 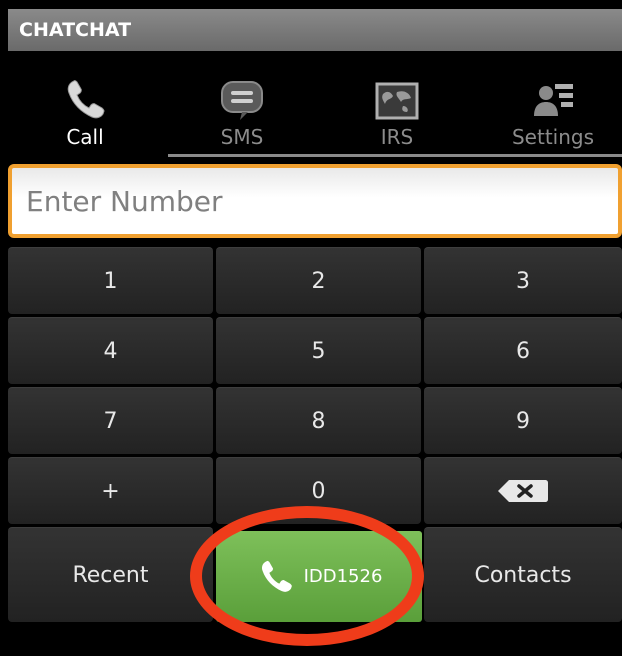 What do you see at coordinates (315, 30) in the screenshot?
I see `app-title-bar: CHATCHAT` at bounding box center [315, 30].